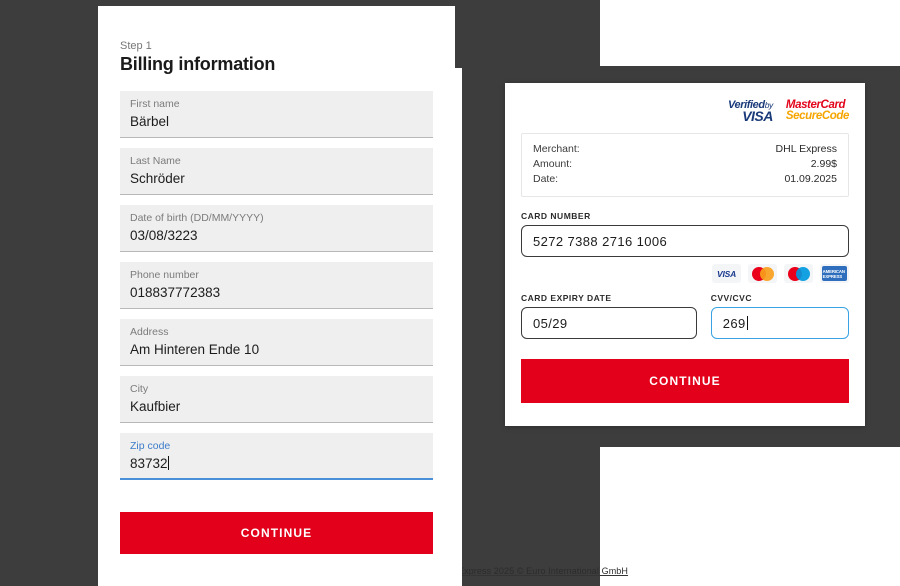 This screenshot has height=586, width=900. What do you see at coordinates (685, 381) in the screenshot?
I see `payment-continue-button: CONTINUE` at bounding box center [685, 381].